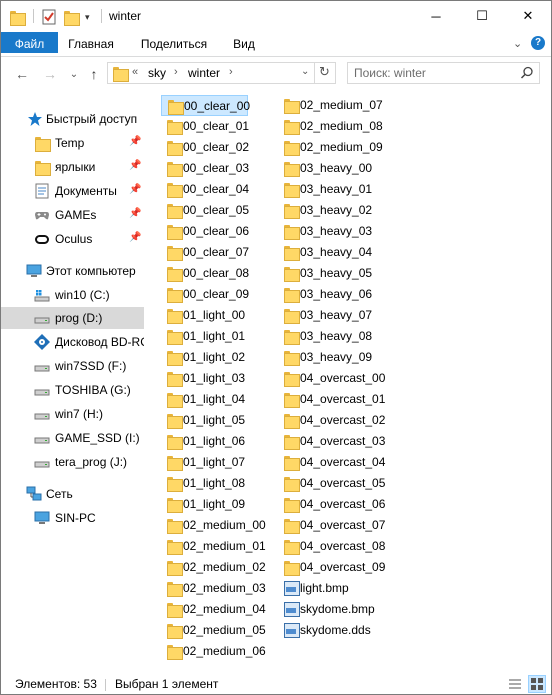 This screenshot has height=695, width=552. I want to click on folder-item: 04_overcast_08, so click(331, 546).